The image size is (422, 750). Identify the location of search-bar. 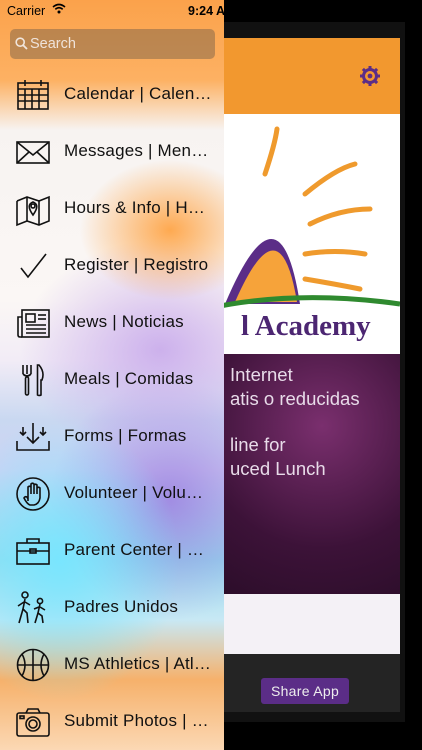
(112, 44).